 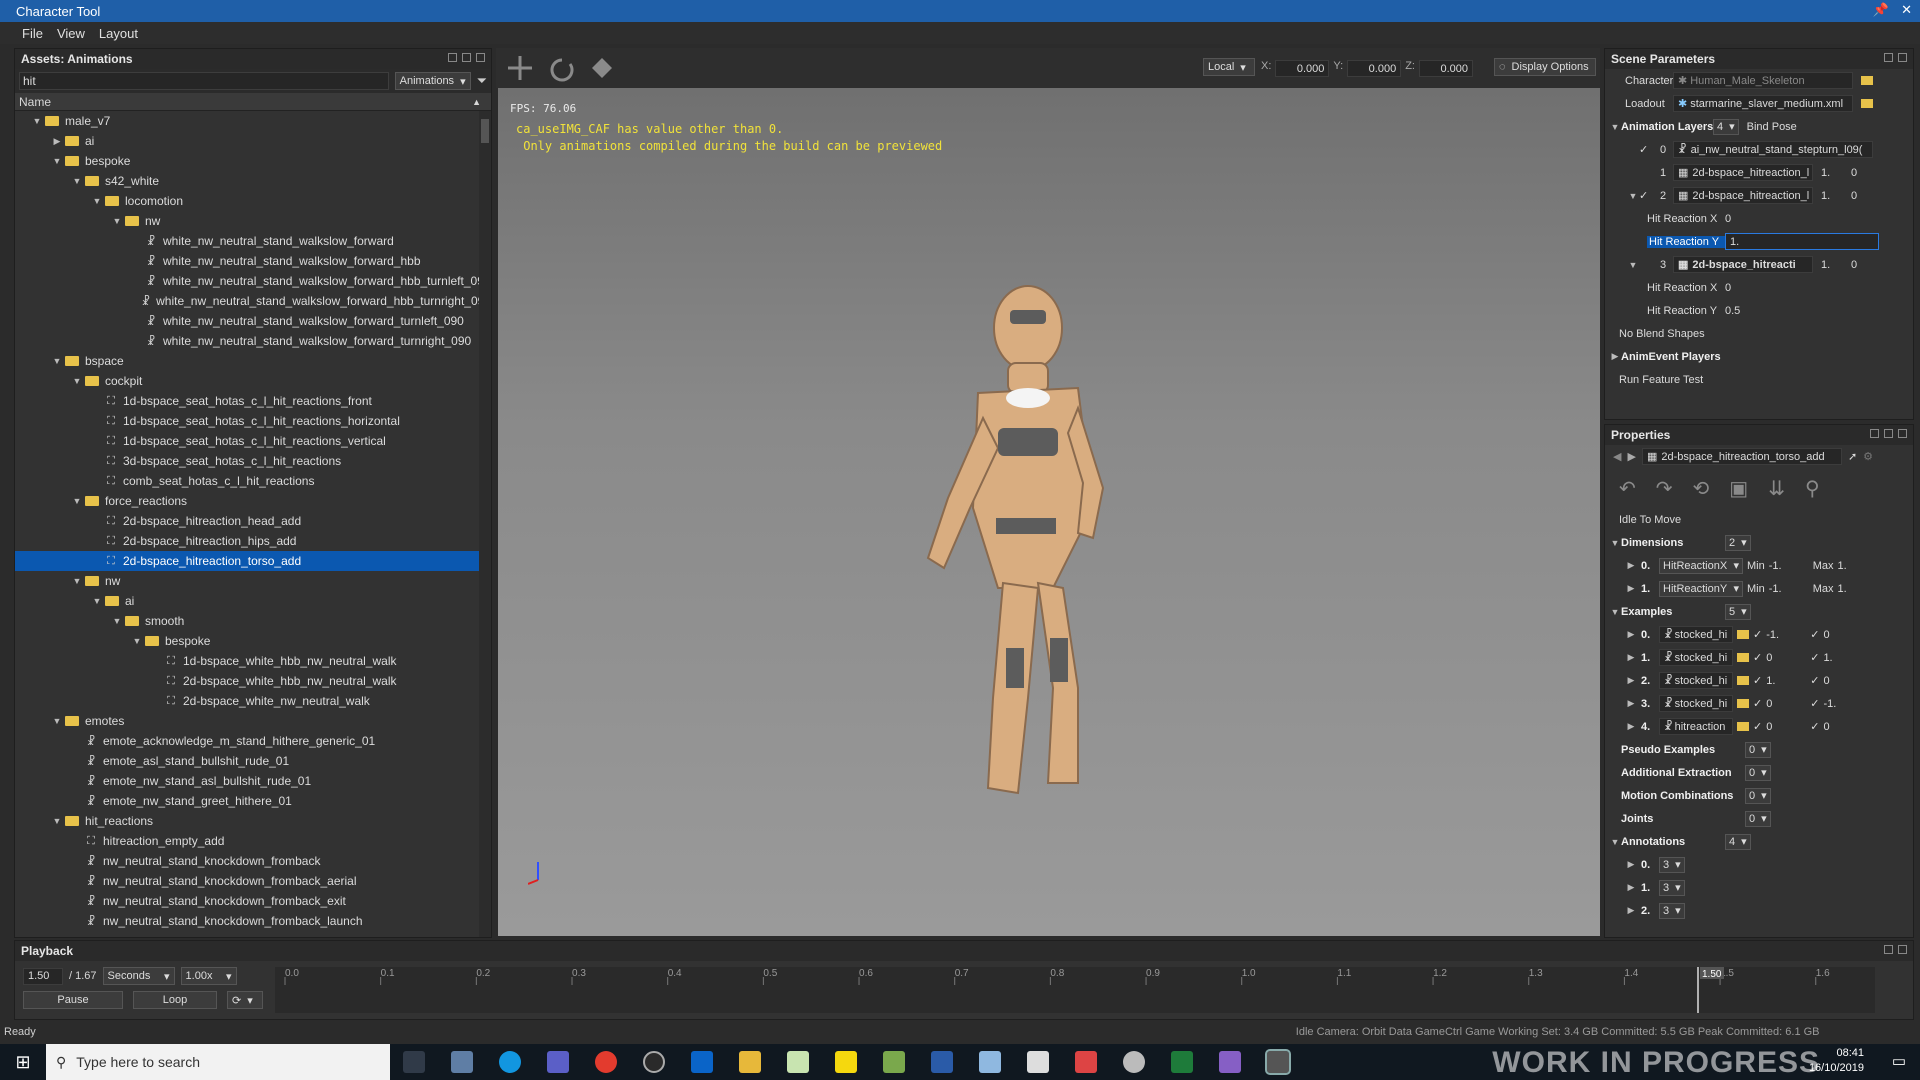 What do you see at coordinates (71, 33) in the screenshot?
I see `menu-view: View` at bounding box center [71, 33].